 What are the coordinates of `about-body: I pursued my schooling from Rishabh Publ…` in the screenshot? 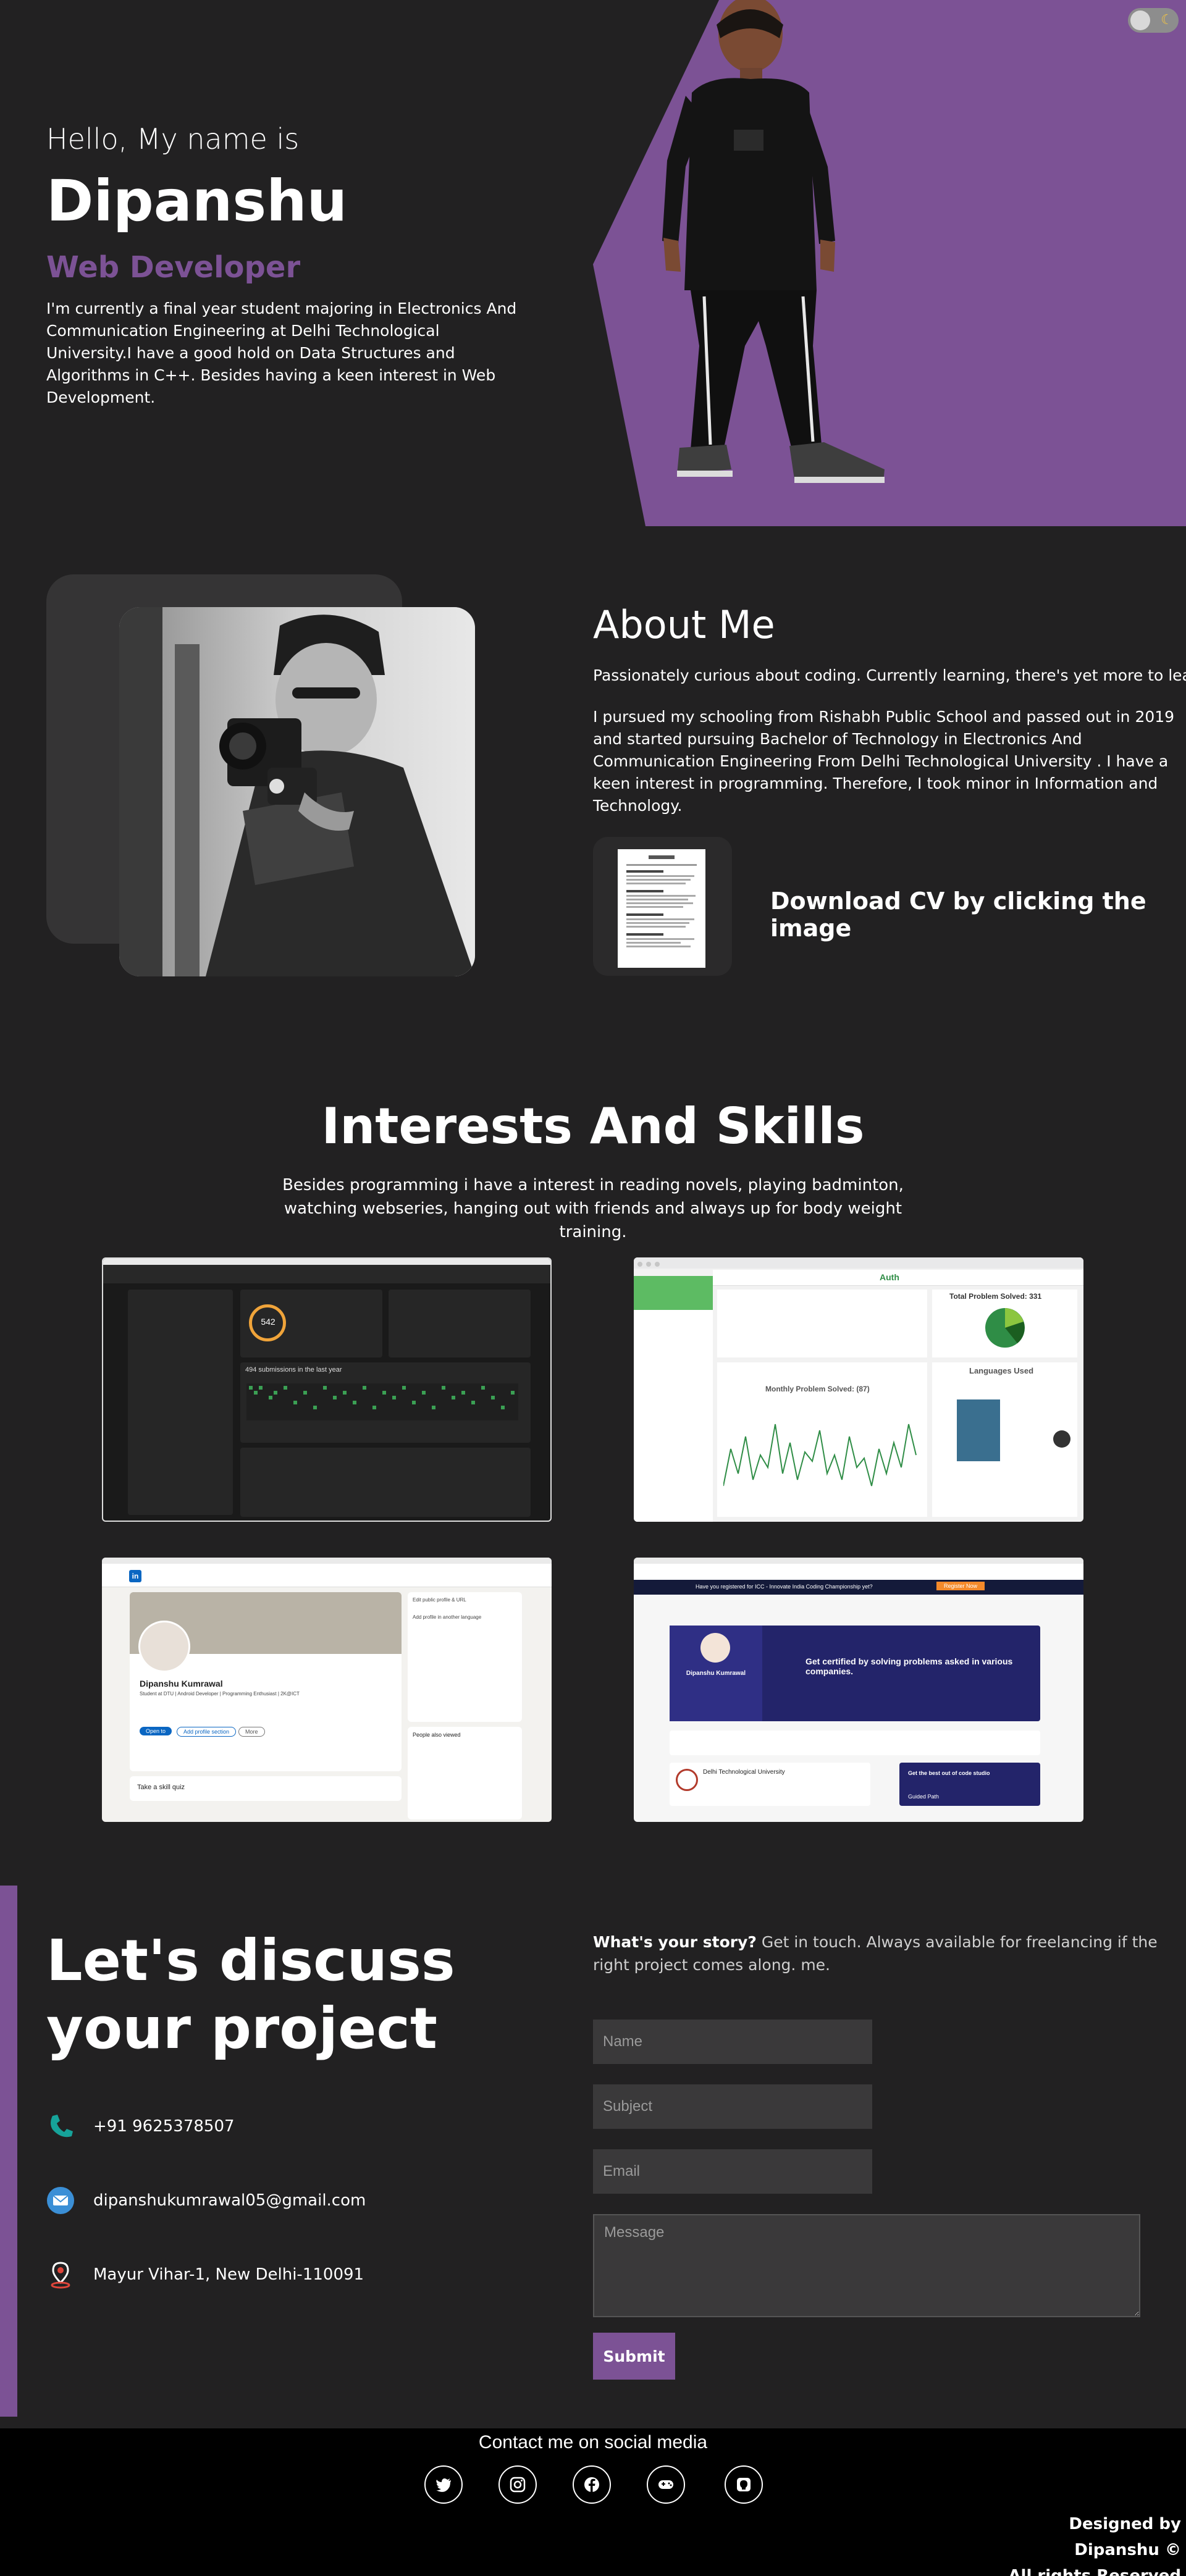 It's located at (884, 762).